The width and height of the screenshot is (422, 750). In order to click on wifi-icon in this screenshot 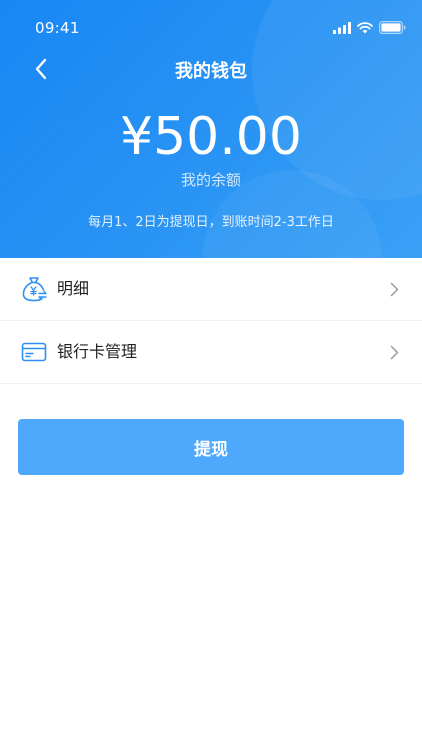, I will do `click(365, 28)`.